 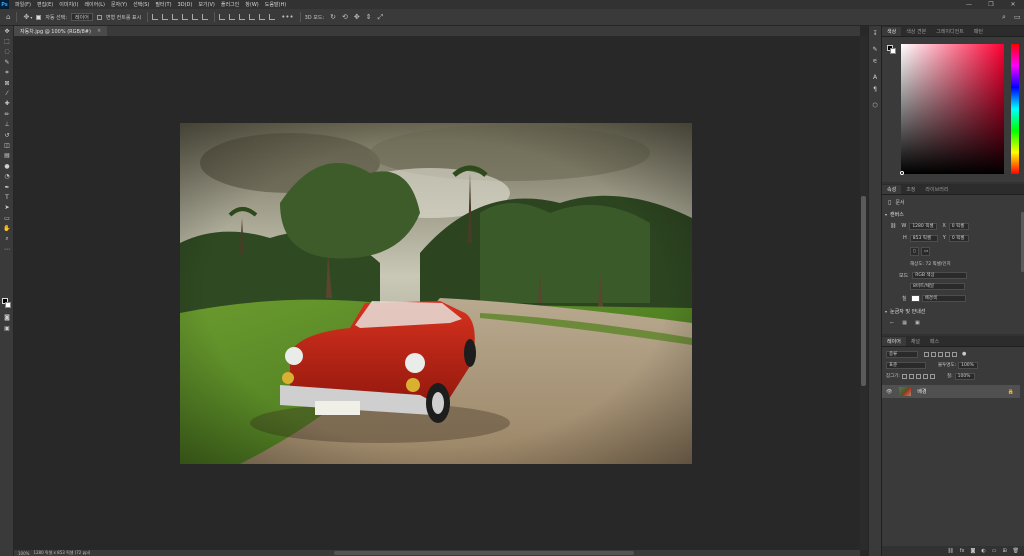 What do you see at coordinates (991, 4) in the screenshot?
I see `restore-button: ❐` at bounding box center [991, 4].